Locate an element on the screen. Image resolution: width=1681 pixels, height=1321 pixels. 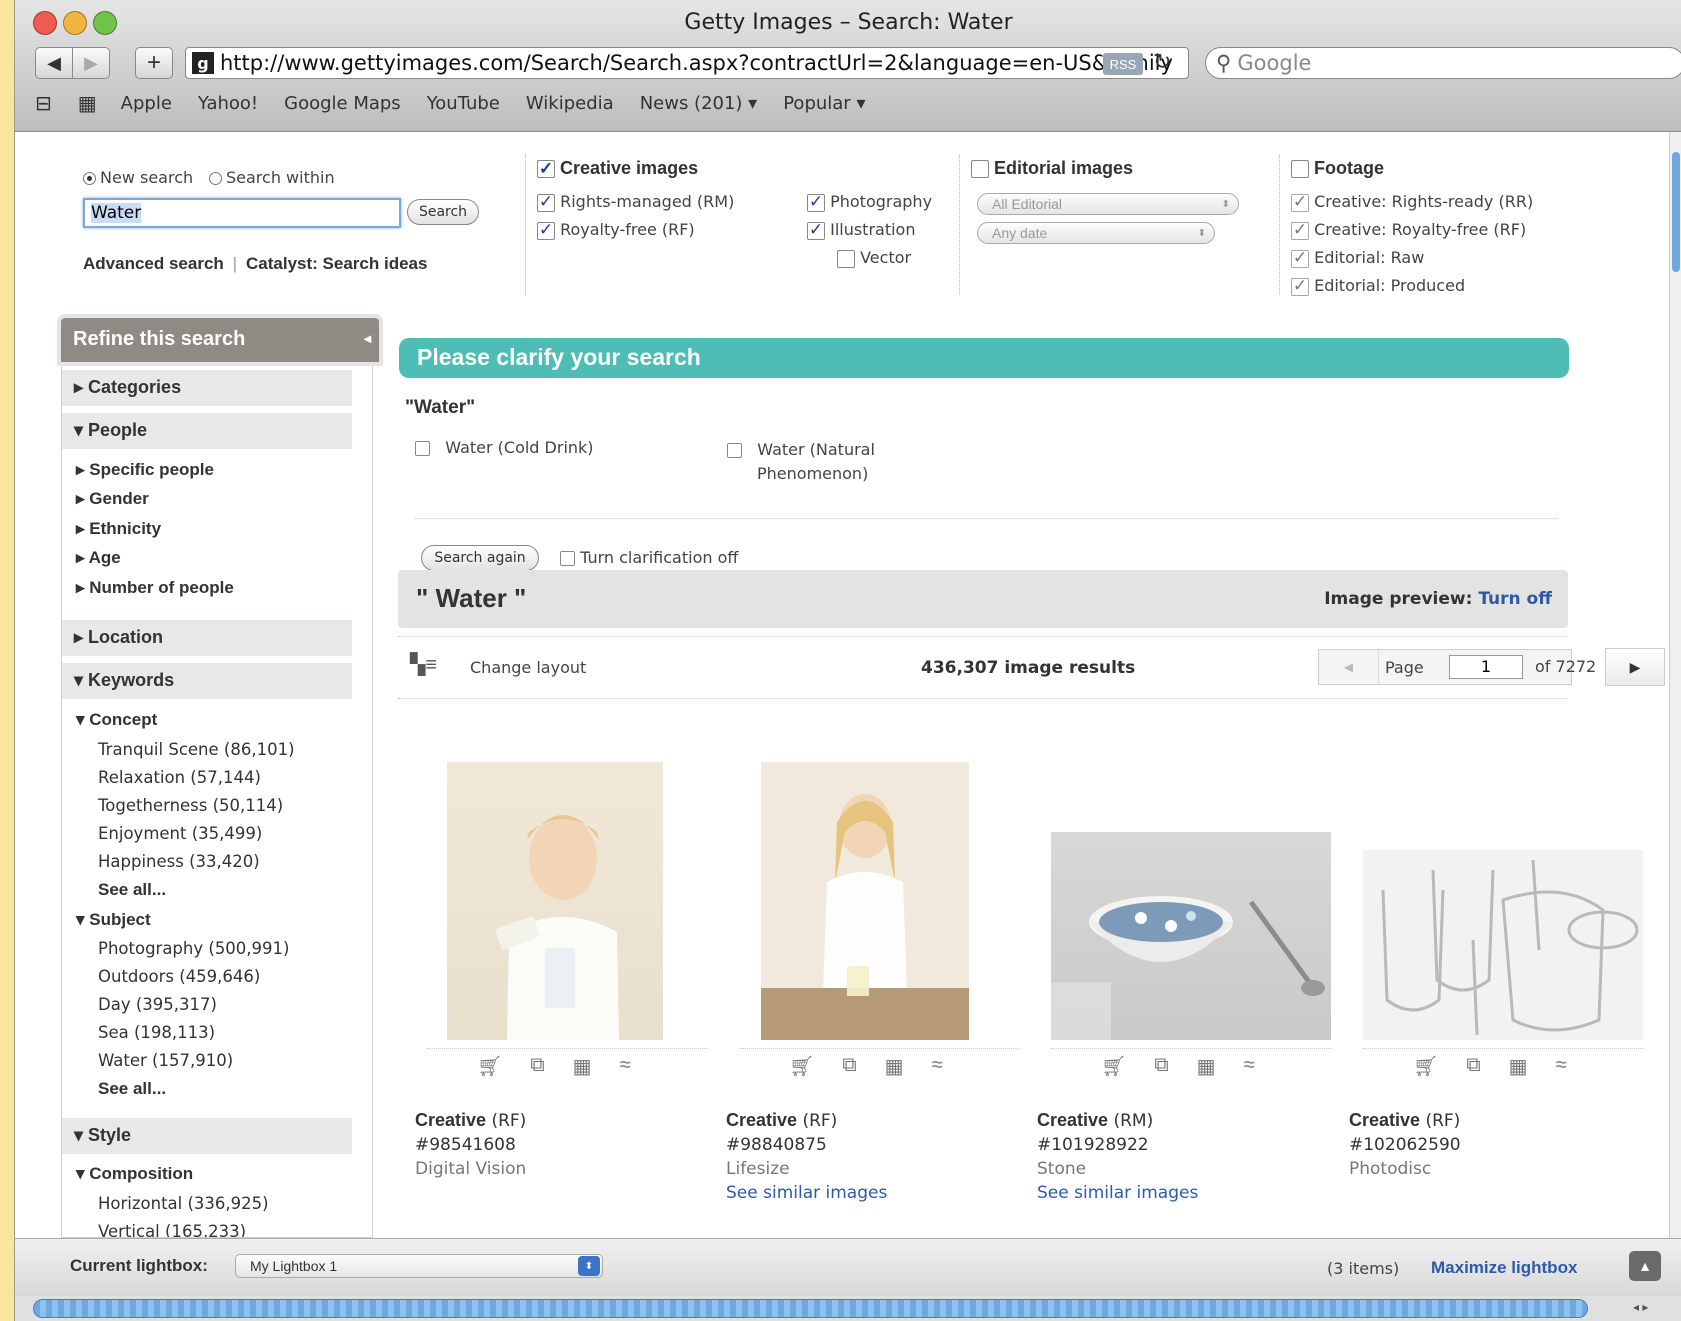
rights-managed-filter: ✓ Rights-managed (RM) is located at coordinates (635, 202).